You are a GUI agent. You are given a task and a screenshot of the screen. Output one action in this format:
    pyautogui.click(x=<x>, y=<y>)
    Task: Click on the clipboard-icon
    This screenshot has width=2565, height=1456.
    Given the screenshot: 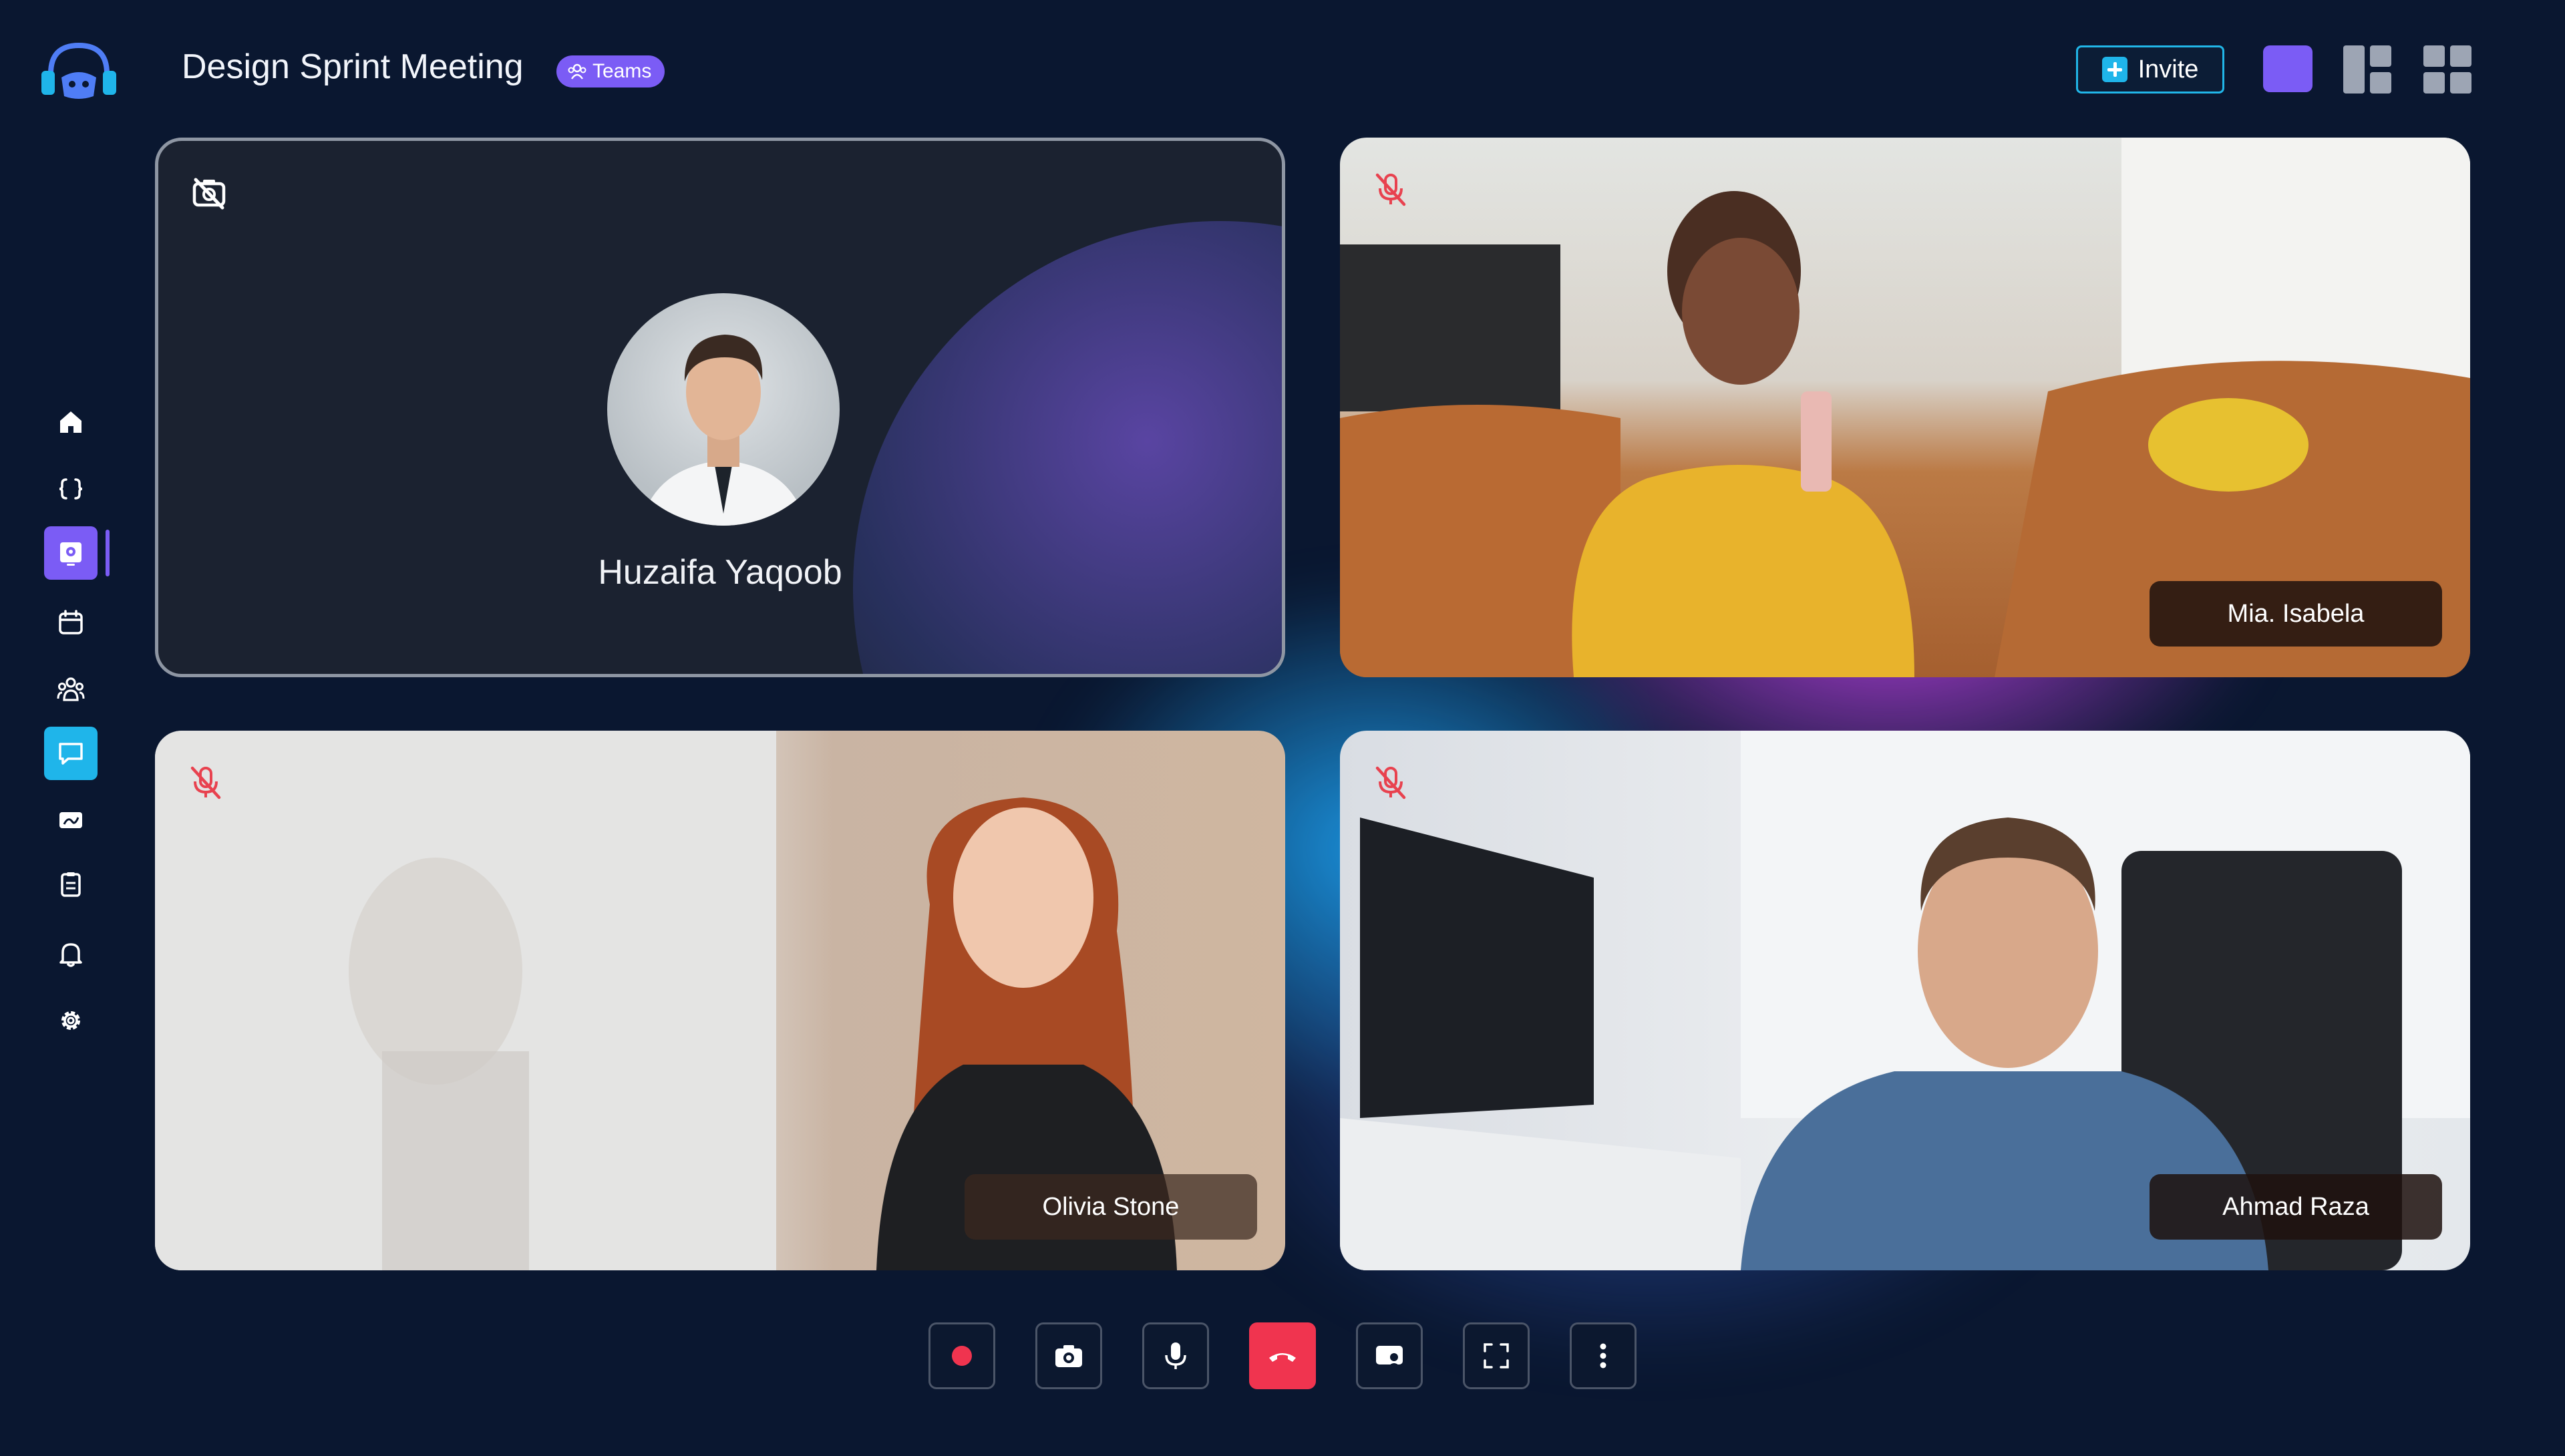 What is the action you would take?
    pyautogui.click(x=71, y=885)
    